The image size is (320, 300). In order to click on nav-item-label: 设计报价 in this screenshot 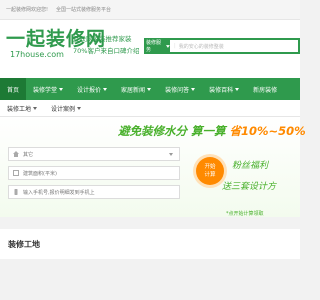, I will do `click(89, 90)`.